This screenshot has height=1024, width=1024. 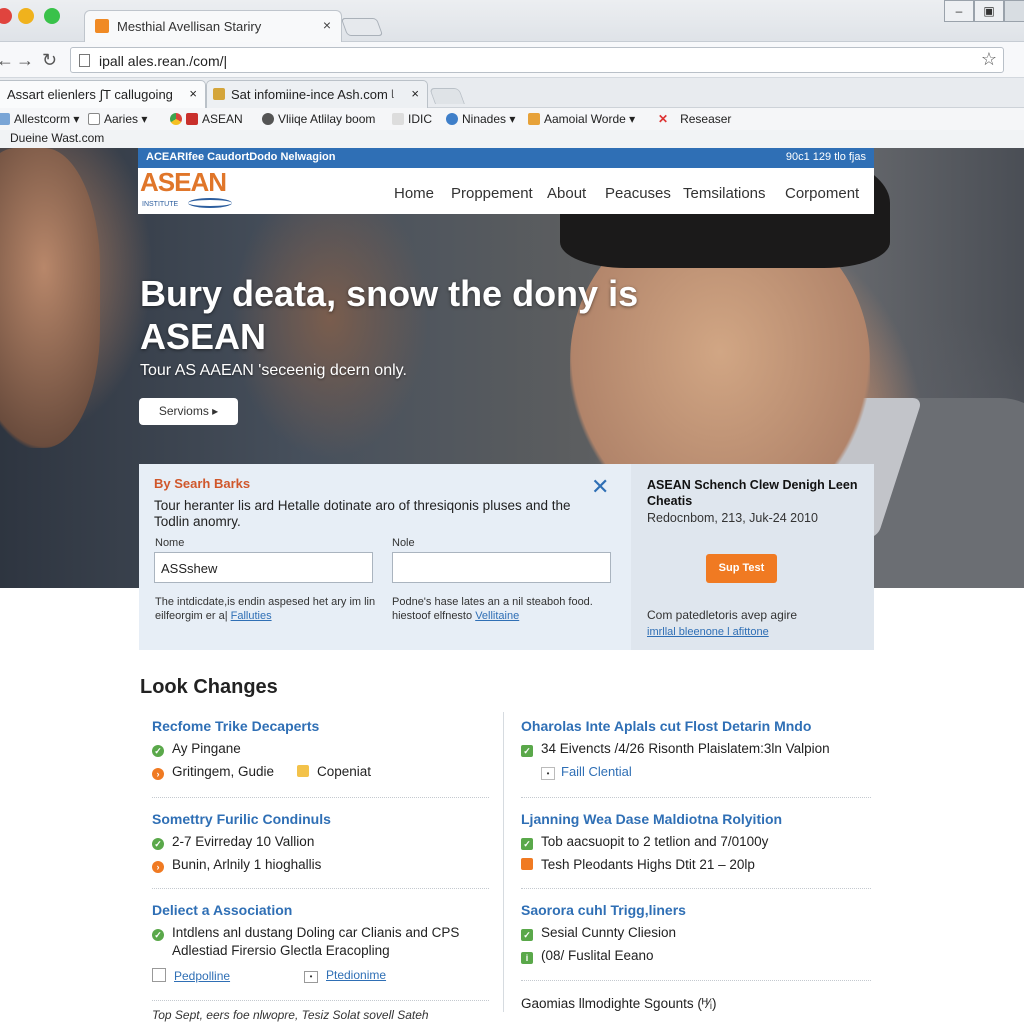 What do you see at coordinates (57, 138) in the screenshot?
I see `status-text: Dueine Wast.com` at bounding box center [57, 138].